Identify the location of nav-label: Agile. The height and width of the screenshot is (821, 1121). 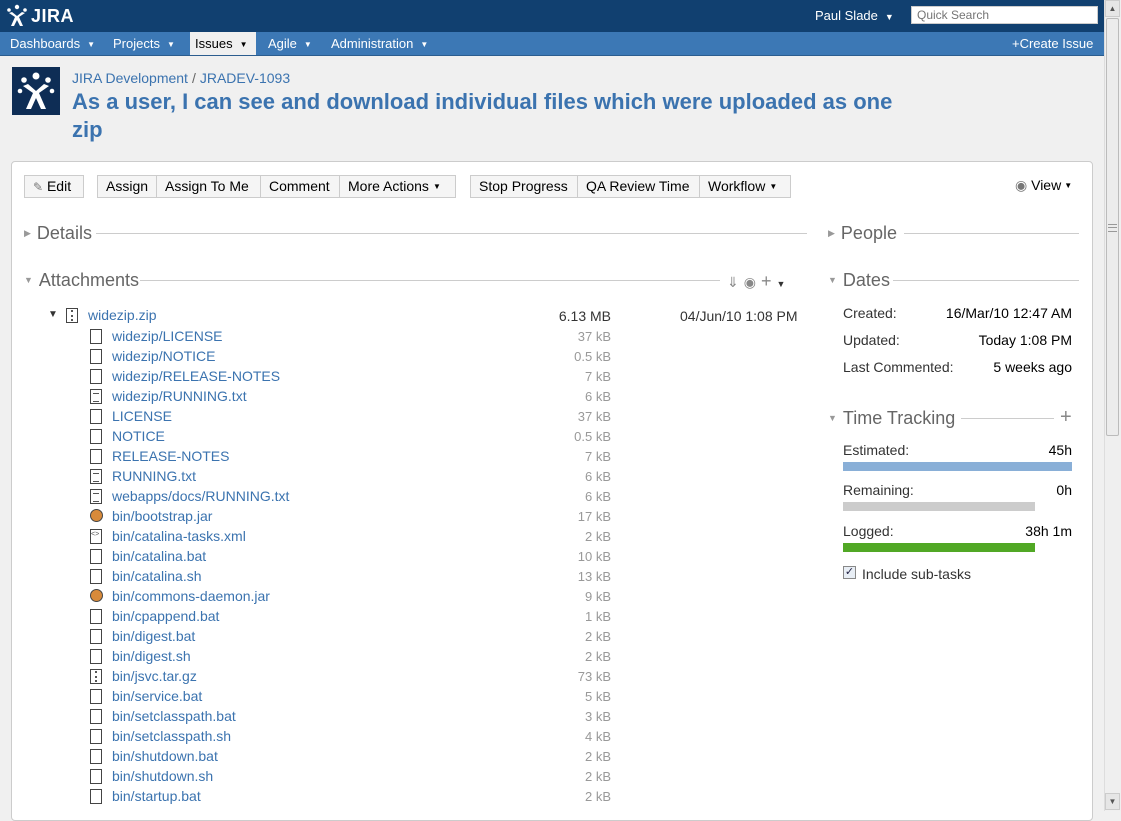
(282, 43).